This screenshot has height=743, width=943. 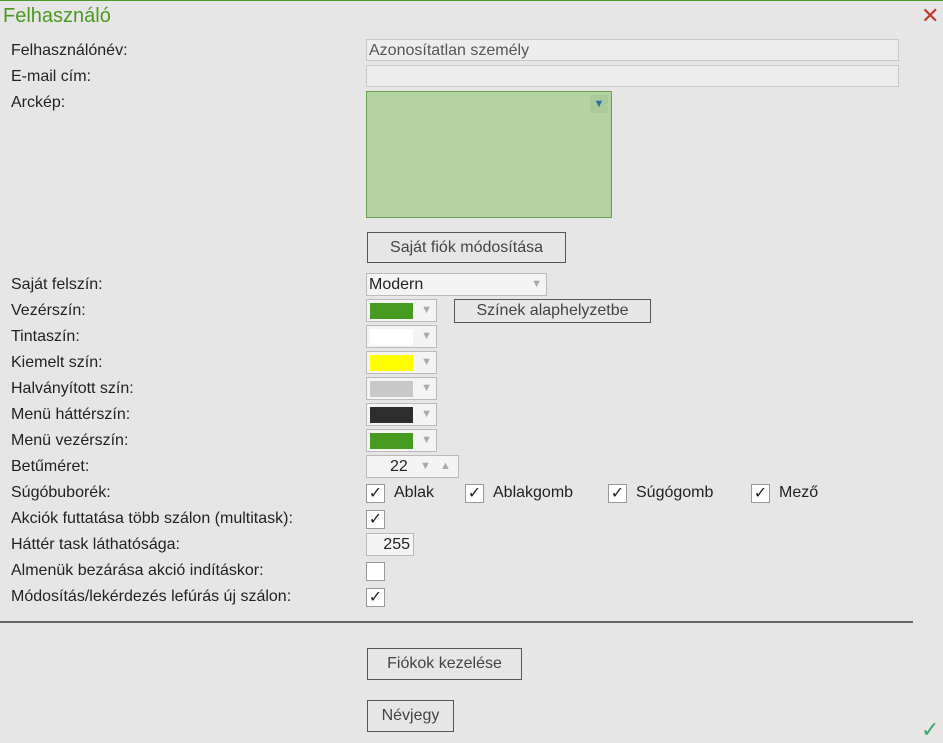 What do you see at coordinates (474, 493) in the screenshot?
I see `checkbox-ablakgomb: ✓` at bounding box center [474, 493].